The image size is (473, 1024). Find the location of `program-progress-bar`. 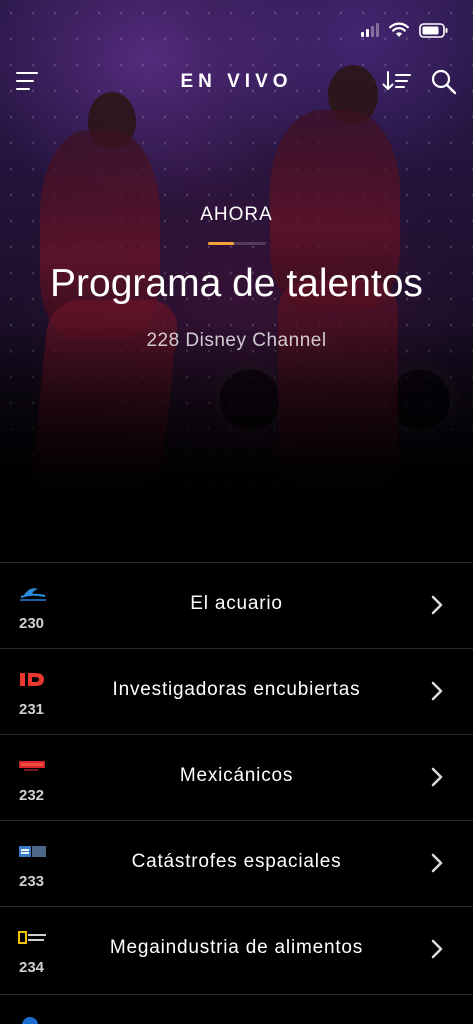

program-progress-bar is located at coordinates (237, 243).